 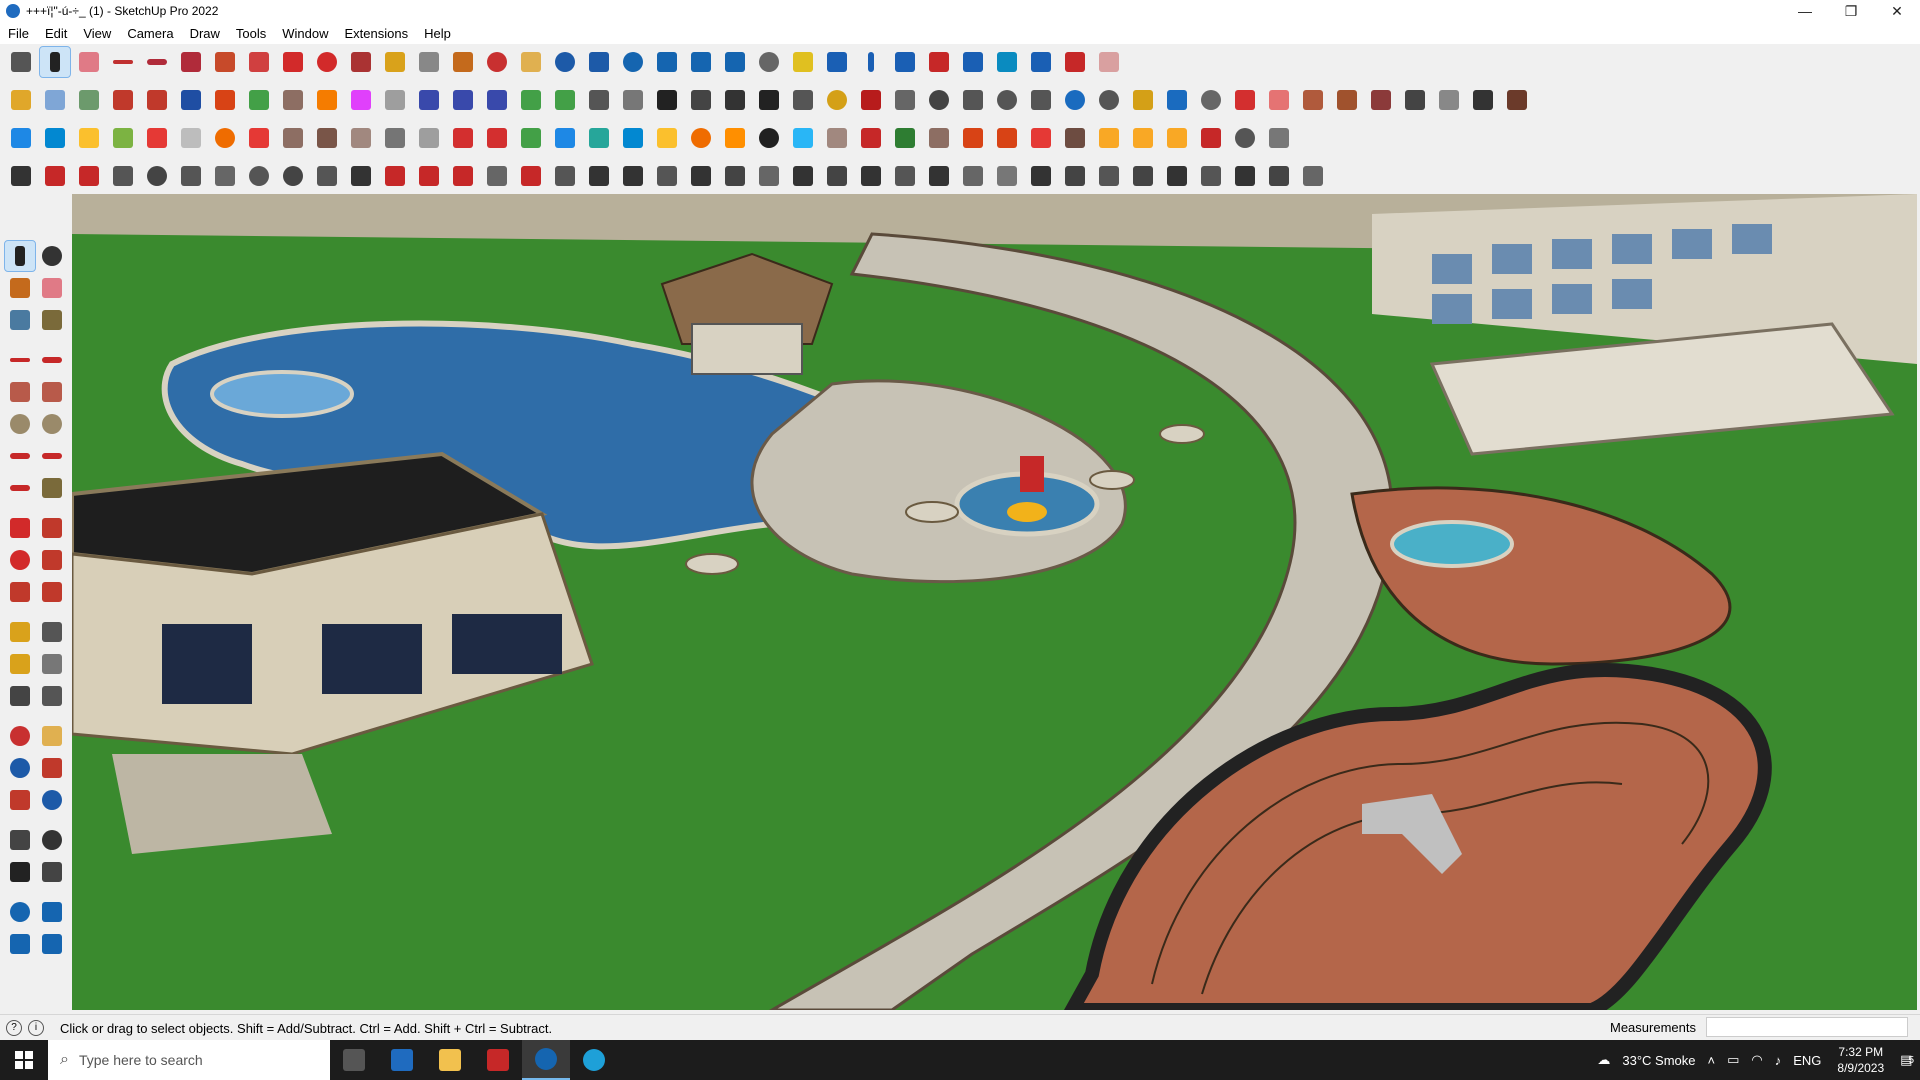 I want to click on circle-shape-icon, so click(x=939, y=100).